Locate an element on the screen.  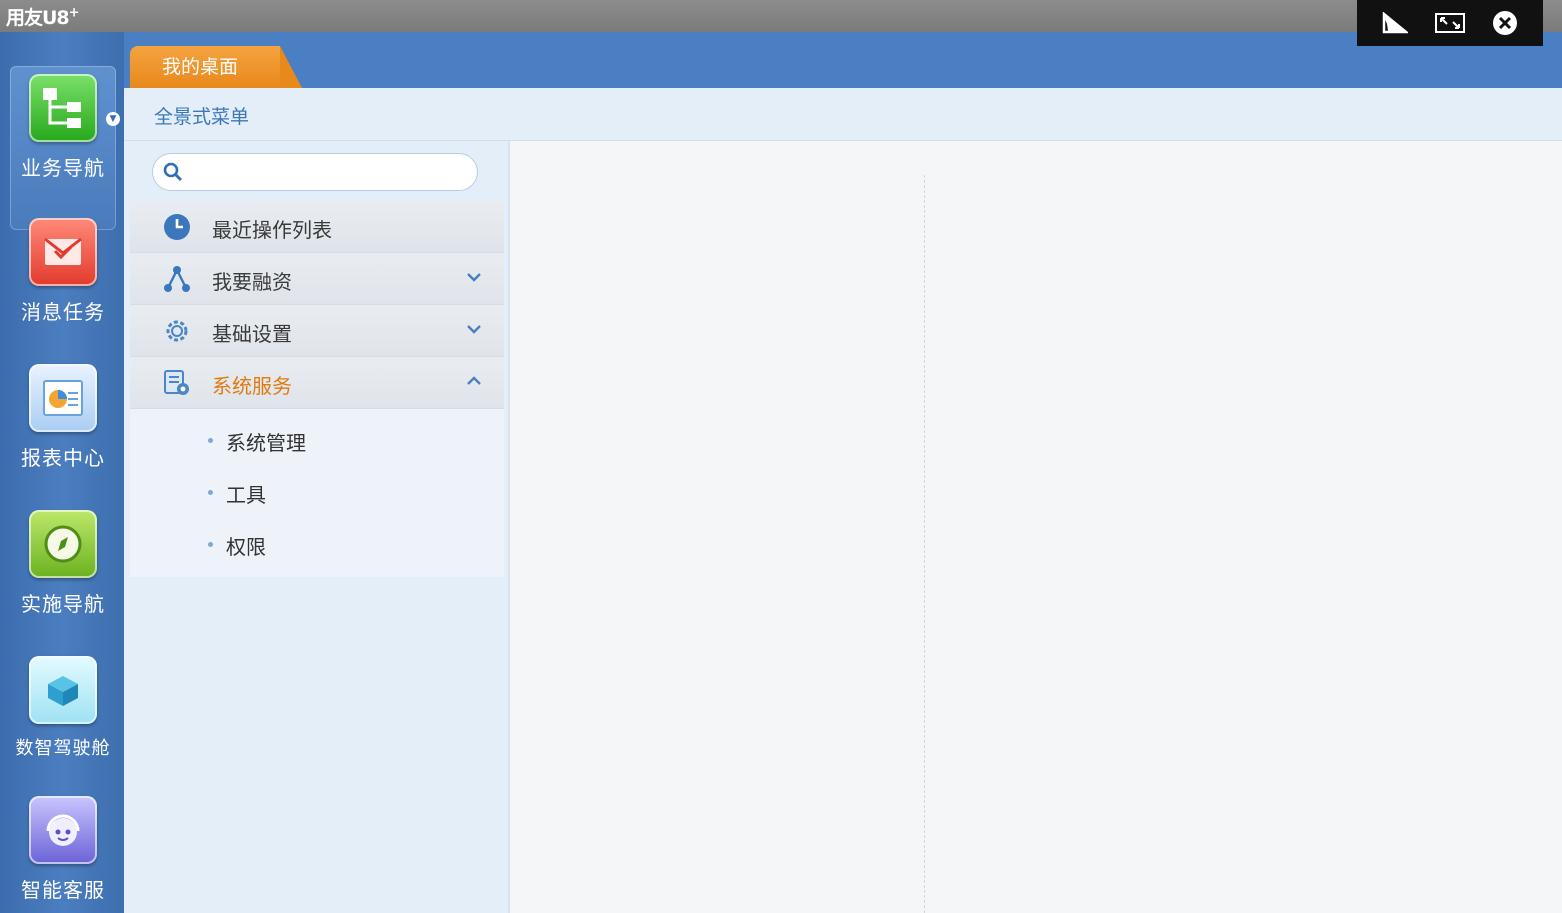
rail-label: 智能客服 is located at coordinates (63, 890).